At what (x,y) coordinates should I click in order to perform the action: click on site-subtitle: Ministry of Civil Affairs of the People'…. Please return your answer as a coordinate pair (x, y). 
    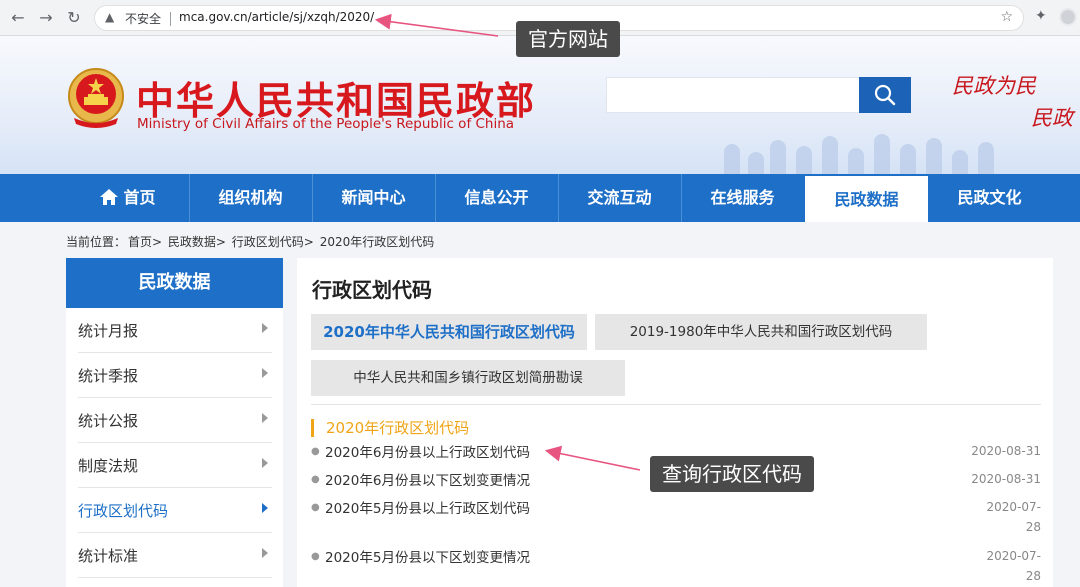
    Looking at the image, I should click on (326, 124).